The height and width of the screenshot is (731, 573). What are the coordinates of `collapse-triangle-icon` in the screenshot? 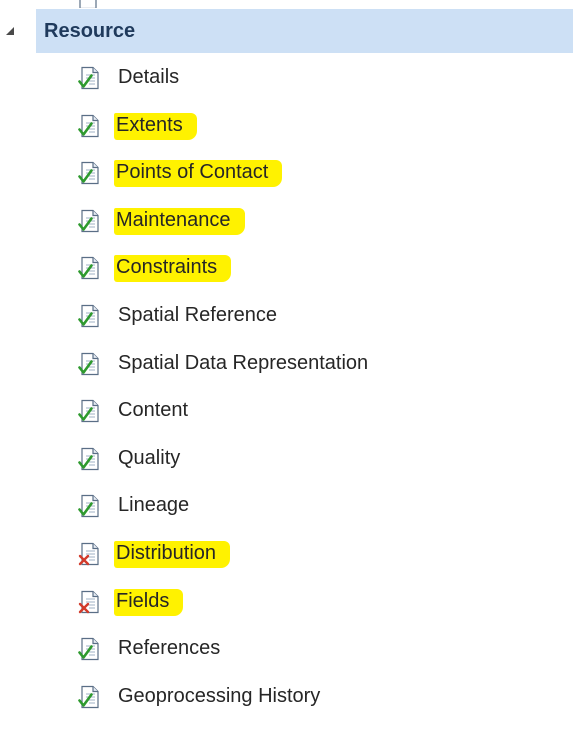 It's located at (10, 30).